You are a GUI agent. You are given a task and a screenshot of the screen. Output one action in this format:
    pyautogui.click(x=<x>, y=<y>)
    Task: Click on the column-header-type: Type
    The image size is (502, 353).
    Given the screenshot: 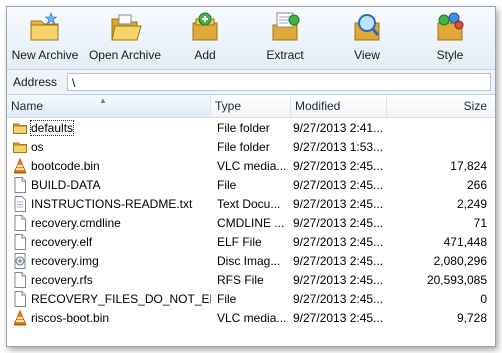 What is the action you would take?
    pyautogui.click(x=251, y=106)
    